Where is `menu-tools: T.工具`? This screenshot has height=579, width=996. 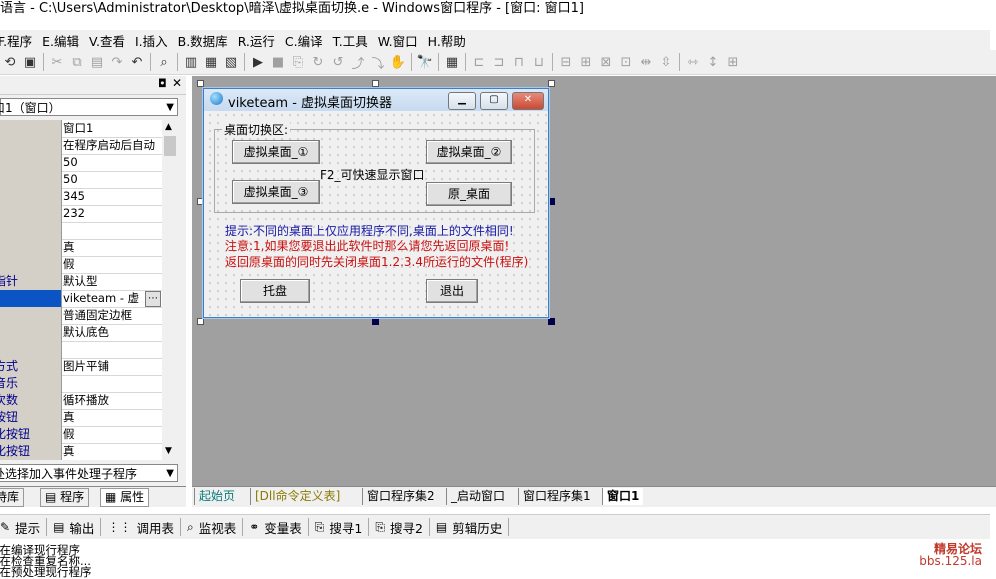
menu-tools: T.工具 is located at coordinates (351, 40).